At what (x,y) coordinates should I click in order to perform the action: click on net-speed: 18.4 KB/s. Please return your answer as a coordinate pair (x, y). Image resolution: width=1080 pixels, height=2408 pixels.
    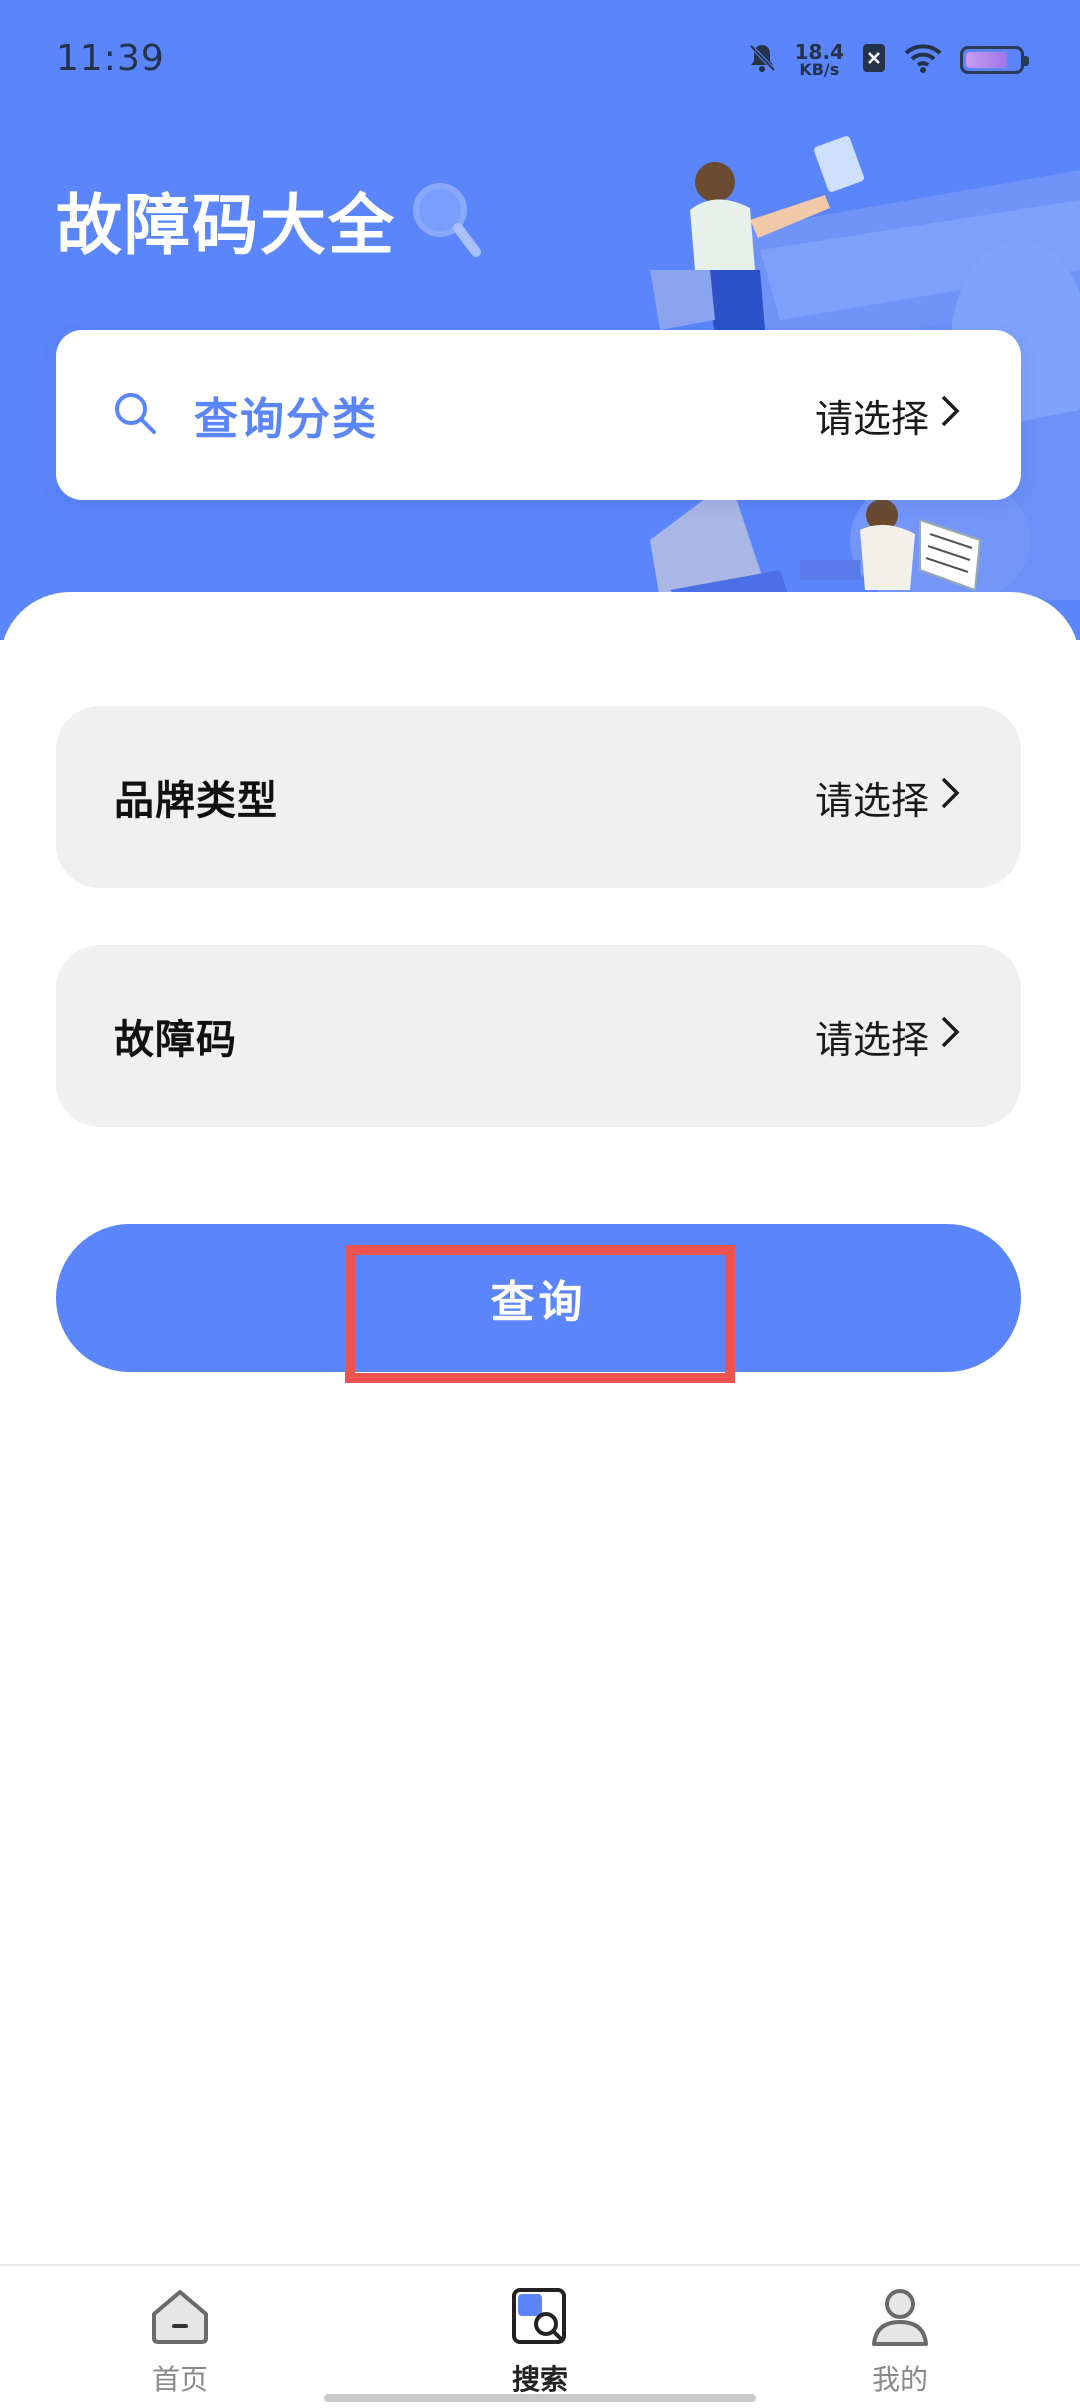
    Looking at the image, I should click on (819, 60).